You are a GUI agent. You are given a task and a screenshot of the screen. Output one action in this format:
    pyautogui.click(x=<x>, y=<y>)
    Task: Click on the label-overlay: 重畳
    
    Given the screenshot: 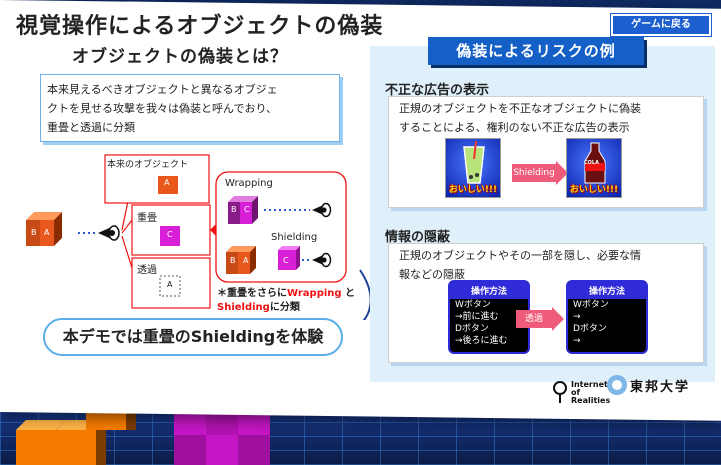 What is the action you would take?
    pyautogui.click(x=147, y=218)
    